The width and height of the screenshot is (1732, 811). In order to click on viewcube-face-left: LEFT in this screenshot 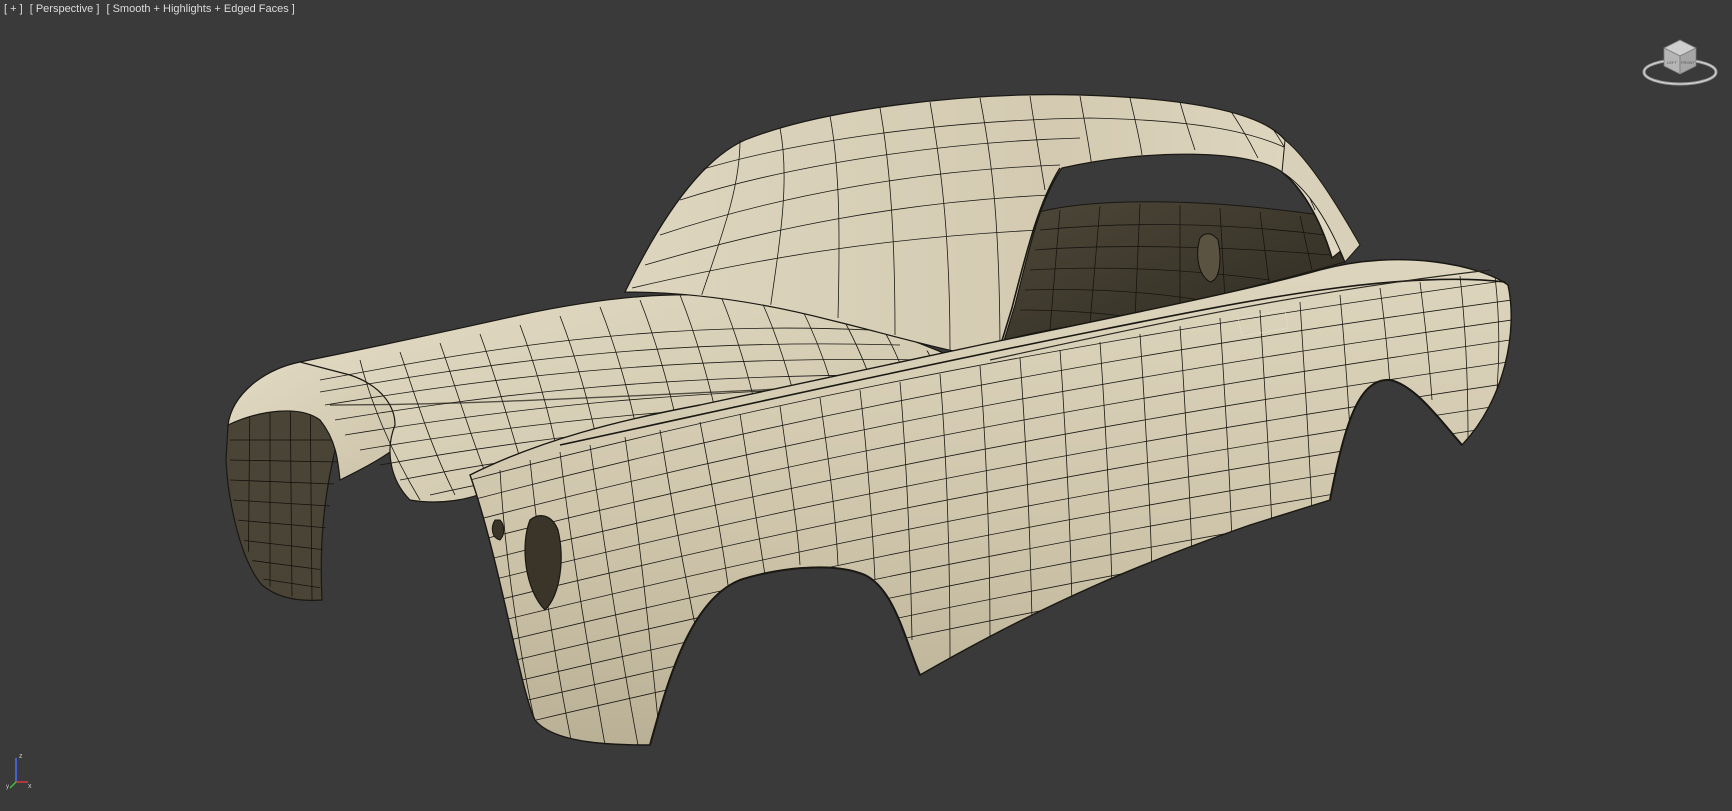, I will do `click(1672, 62)`.